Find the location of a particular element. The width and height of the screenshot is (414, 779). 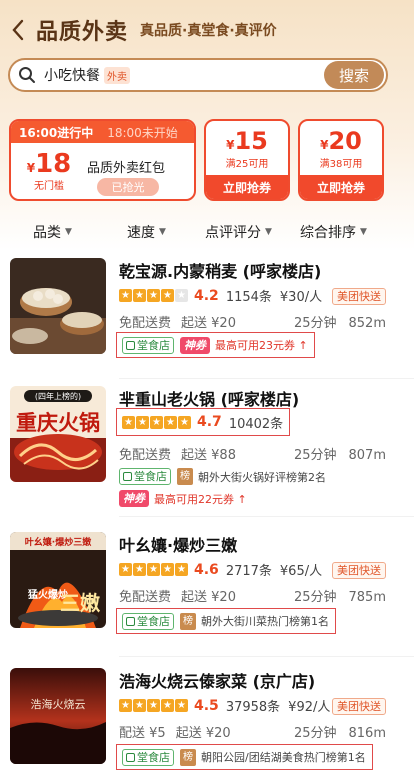

thumb-banner: (四年上榜的) is located at coordinates (58, 396).